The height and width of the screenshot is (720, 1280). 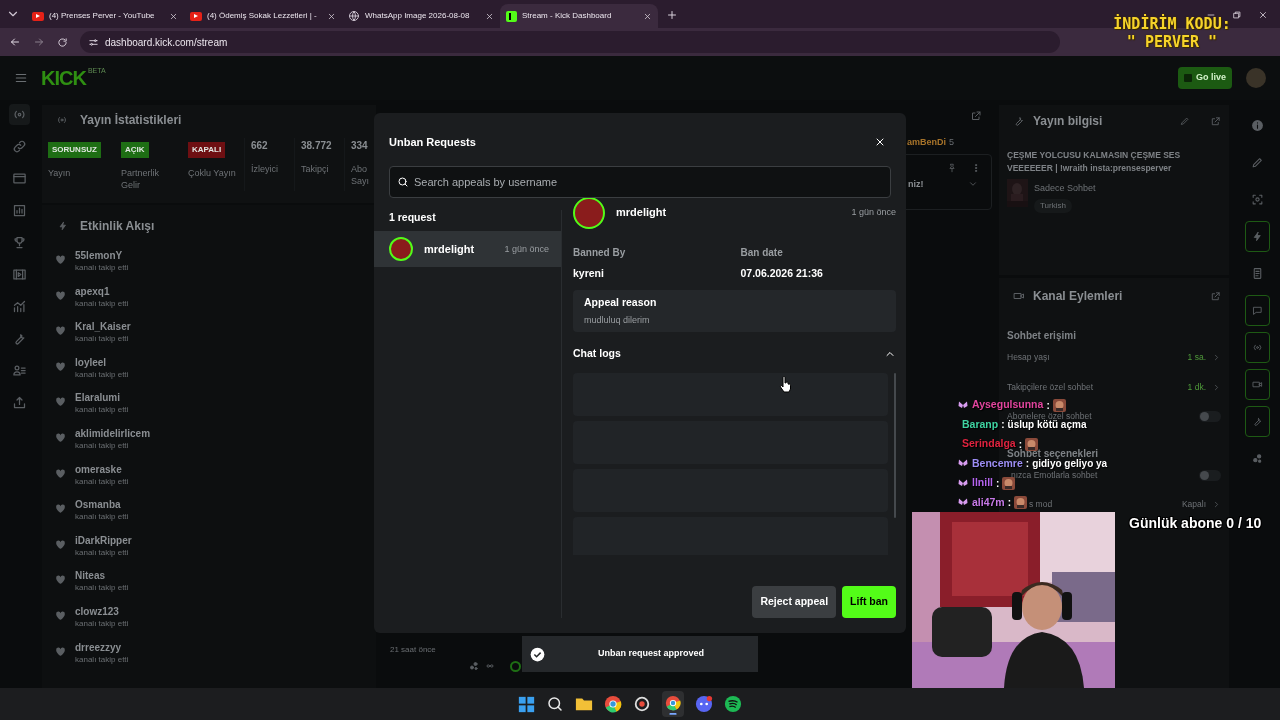 What do you see at coordinates (421, 16) in the screenshot?
I see `browser-tab: WhatsApp Image 2026-08-08` at bounding box center [421, 16].